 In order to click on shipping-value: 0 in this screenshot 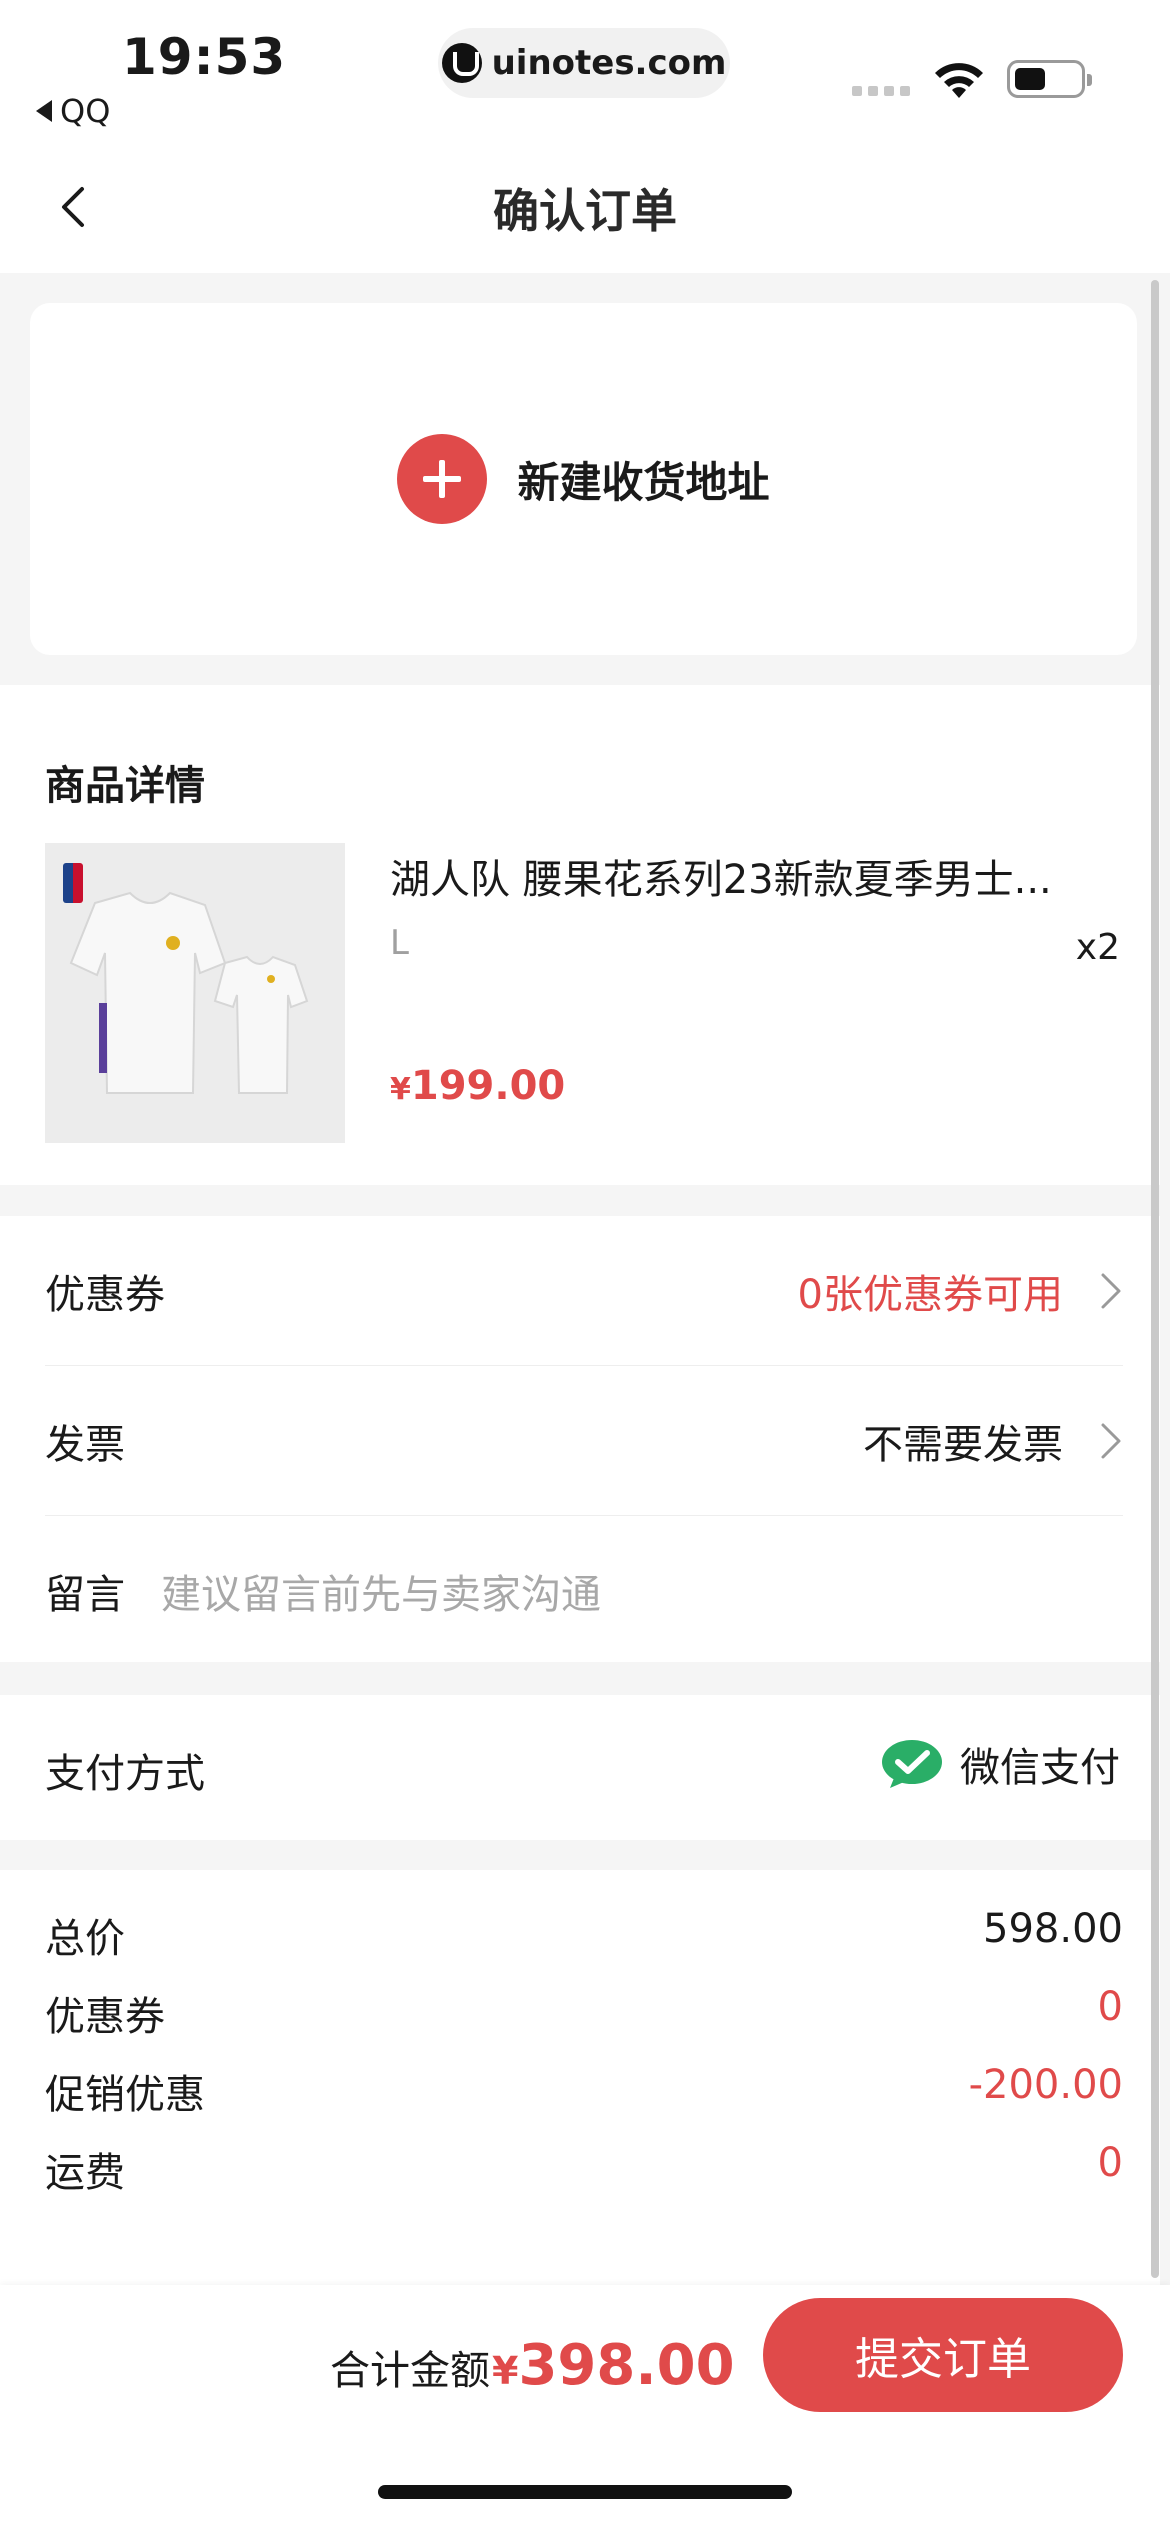, I will do `click(1110, 2163)`.